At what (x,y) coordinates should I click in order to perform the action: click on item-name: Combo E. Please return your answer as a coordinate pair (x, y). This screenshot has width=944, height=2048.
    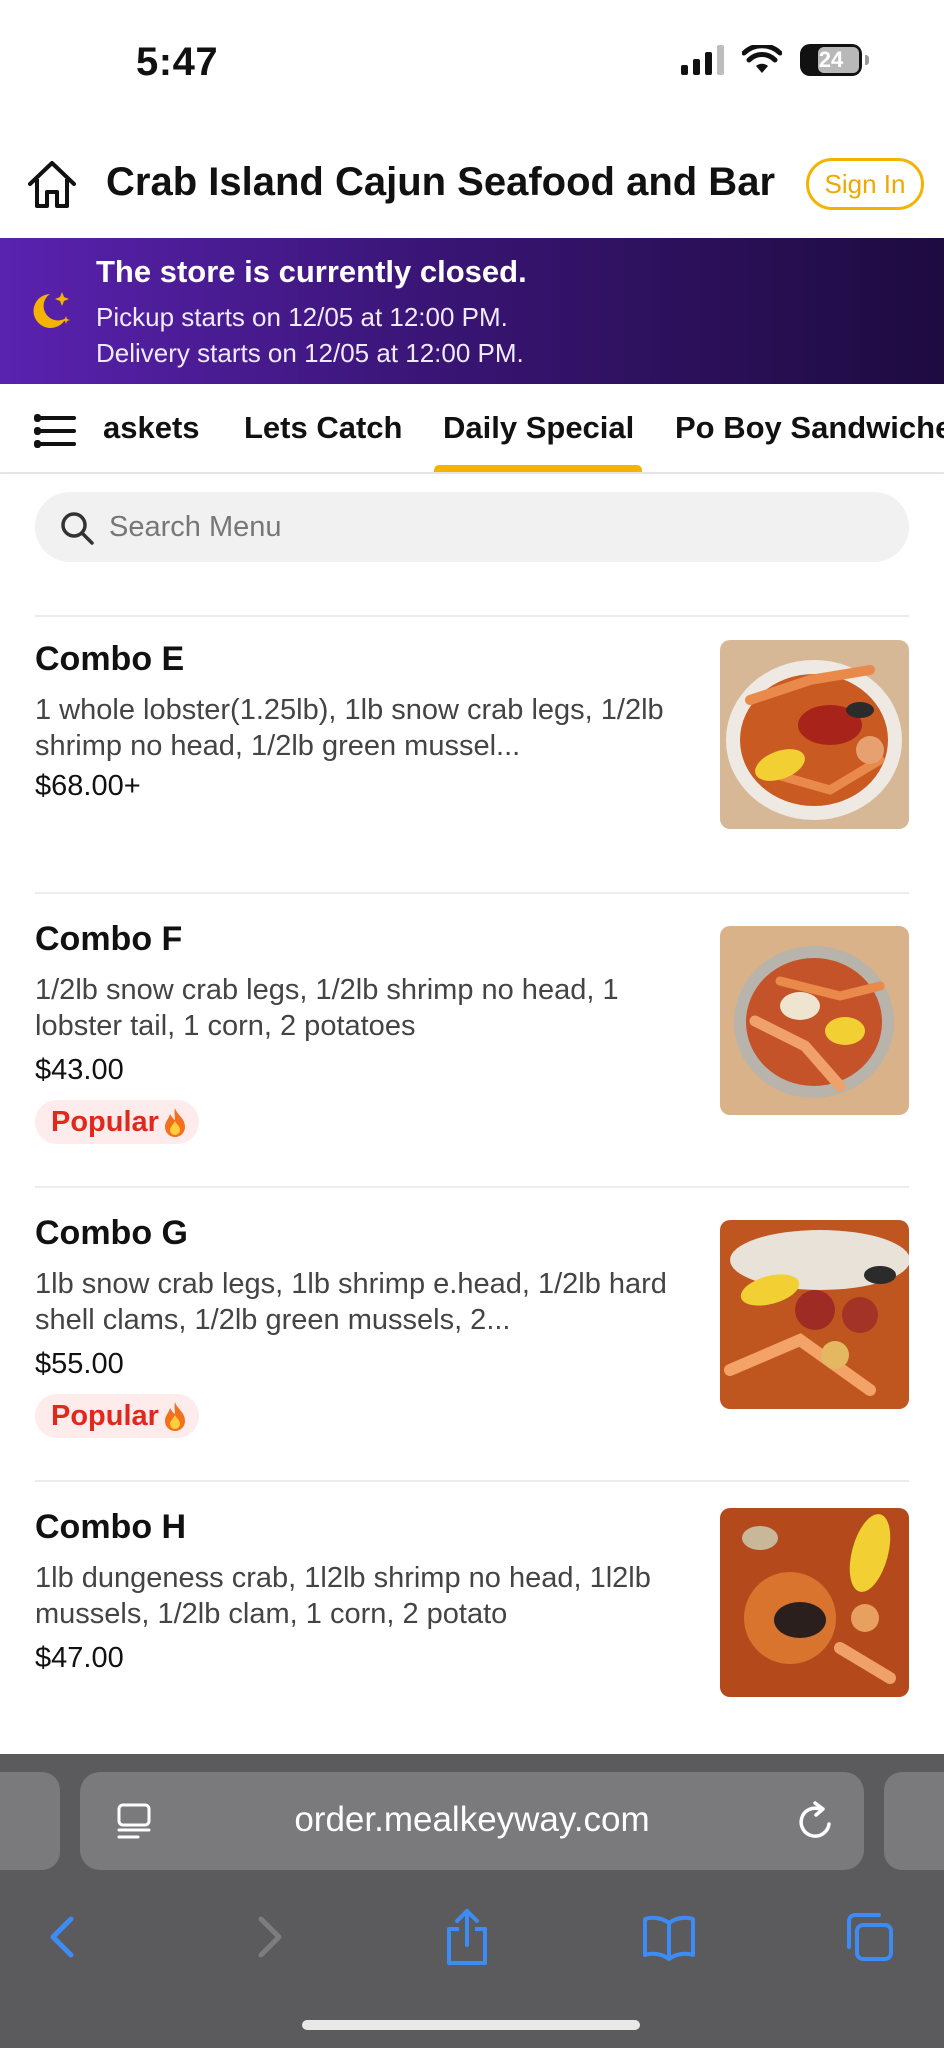
    Looking at the image, I should click on (110, 659).